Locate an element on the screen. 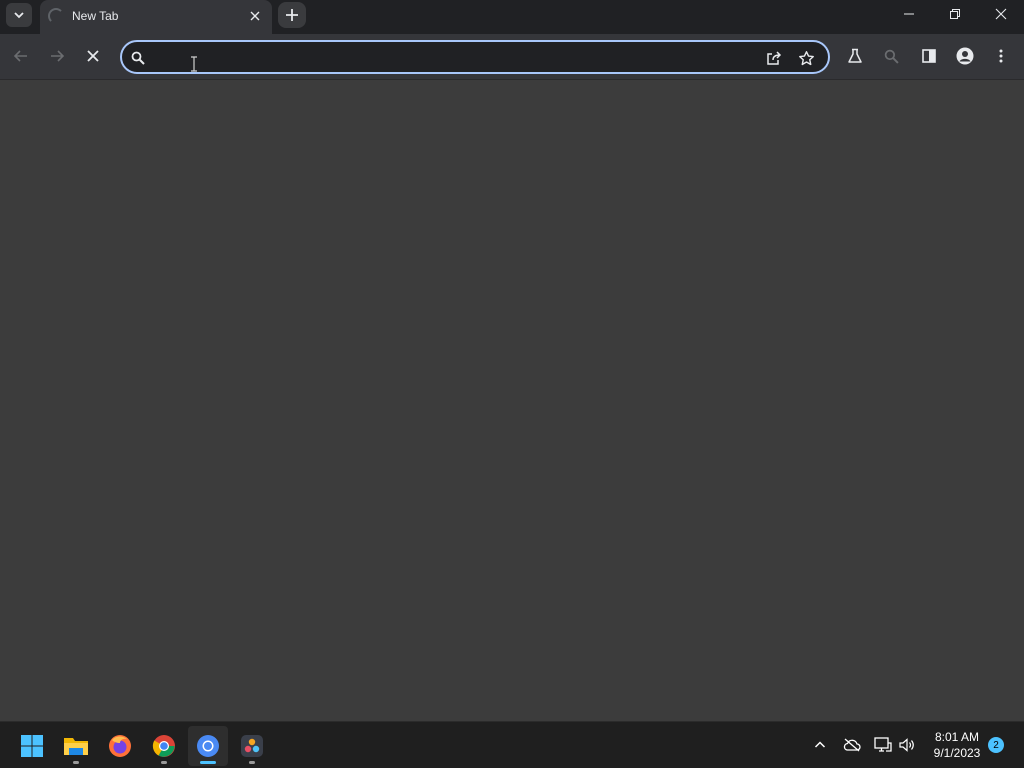  chromium-icon is located at coordinates (208, 746).